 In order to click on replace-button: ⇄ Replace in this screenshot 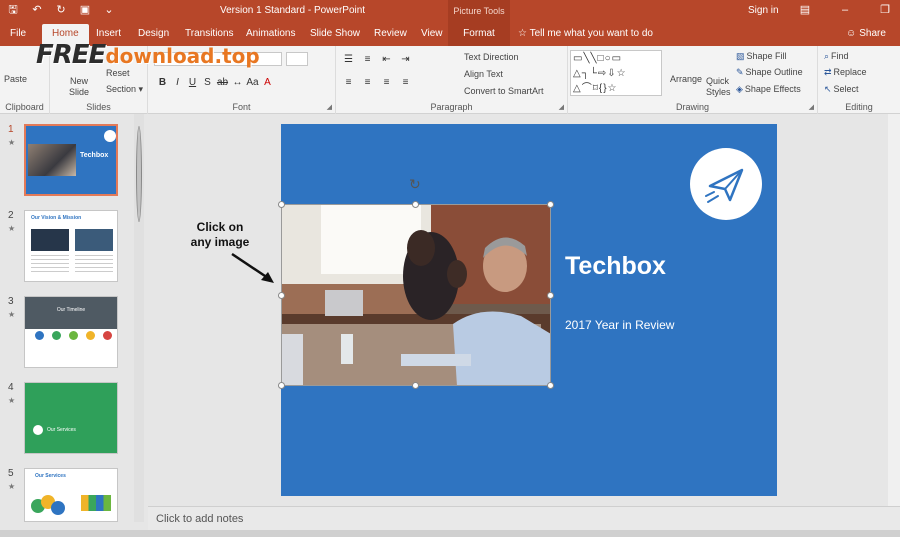, I will do `click(845, 72)`.